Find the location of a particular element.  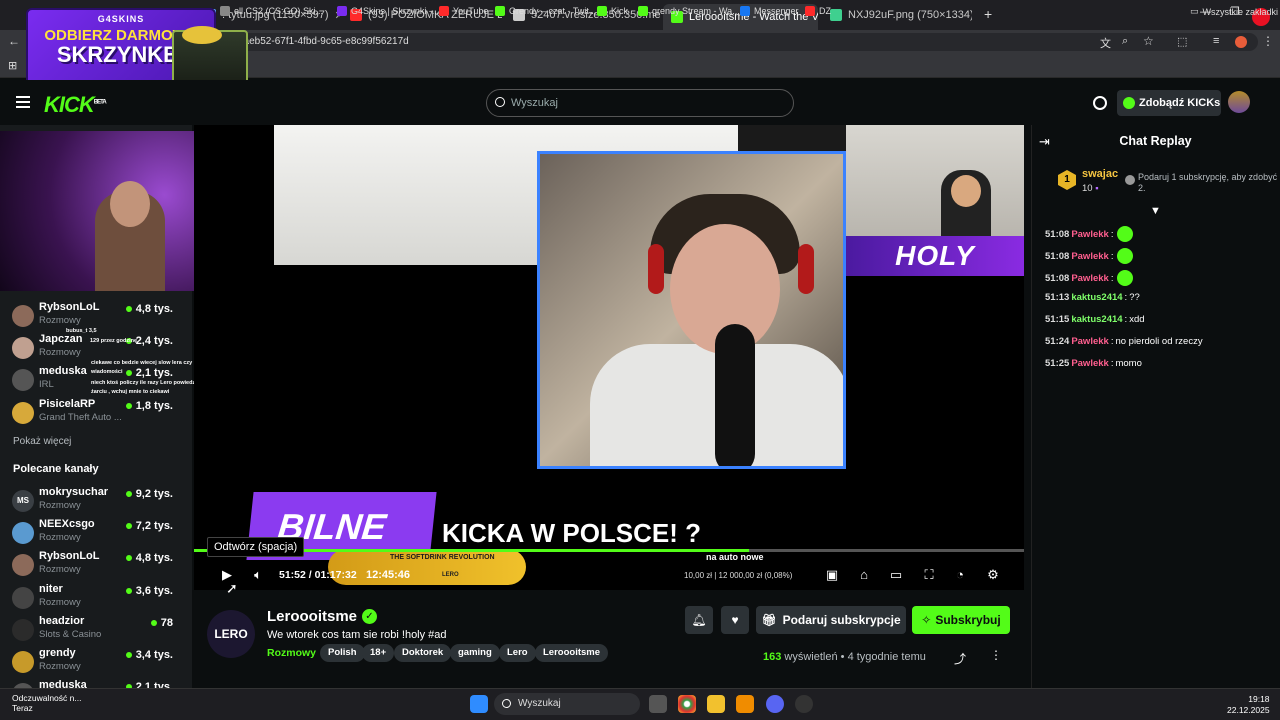

collapse-chat-icon: ⇥ is located at coordinates (1044, 142).